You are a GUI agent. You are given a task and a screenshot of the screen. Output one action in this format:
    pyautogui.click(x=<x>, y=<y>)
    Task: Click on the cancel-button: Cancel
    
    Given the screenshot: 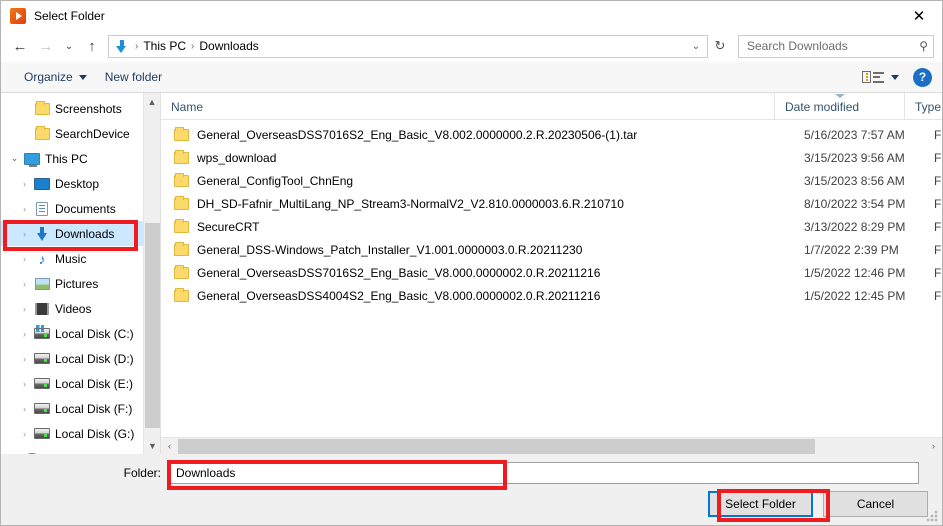 What is the action you would take?
    pyautogui.click(x=875, y=504)
    